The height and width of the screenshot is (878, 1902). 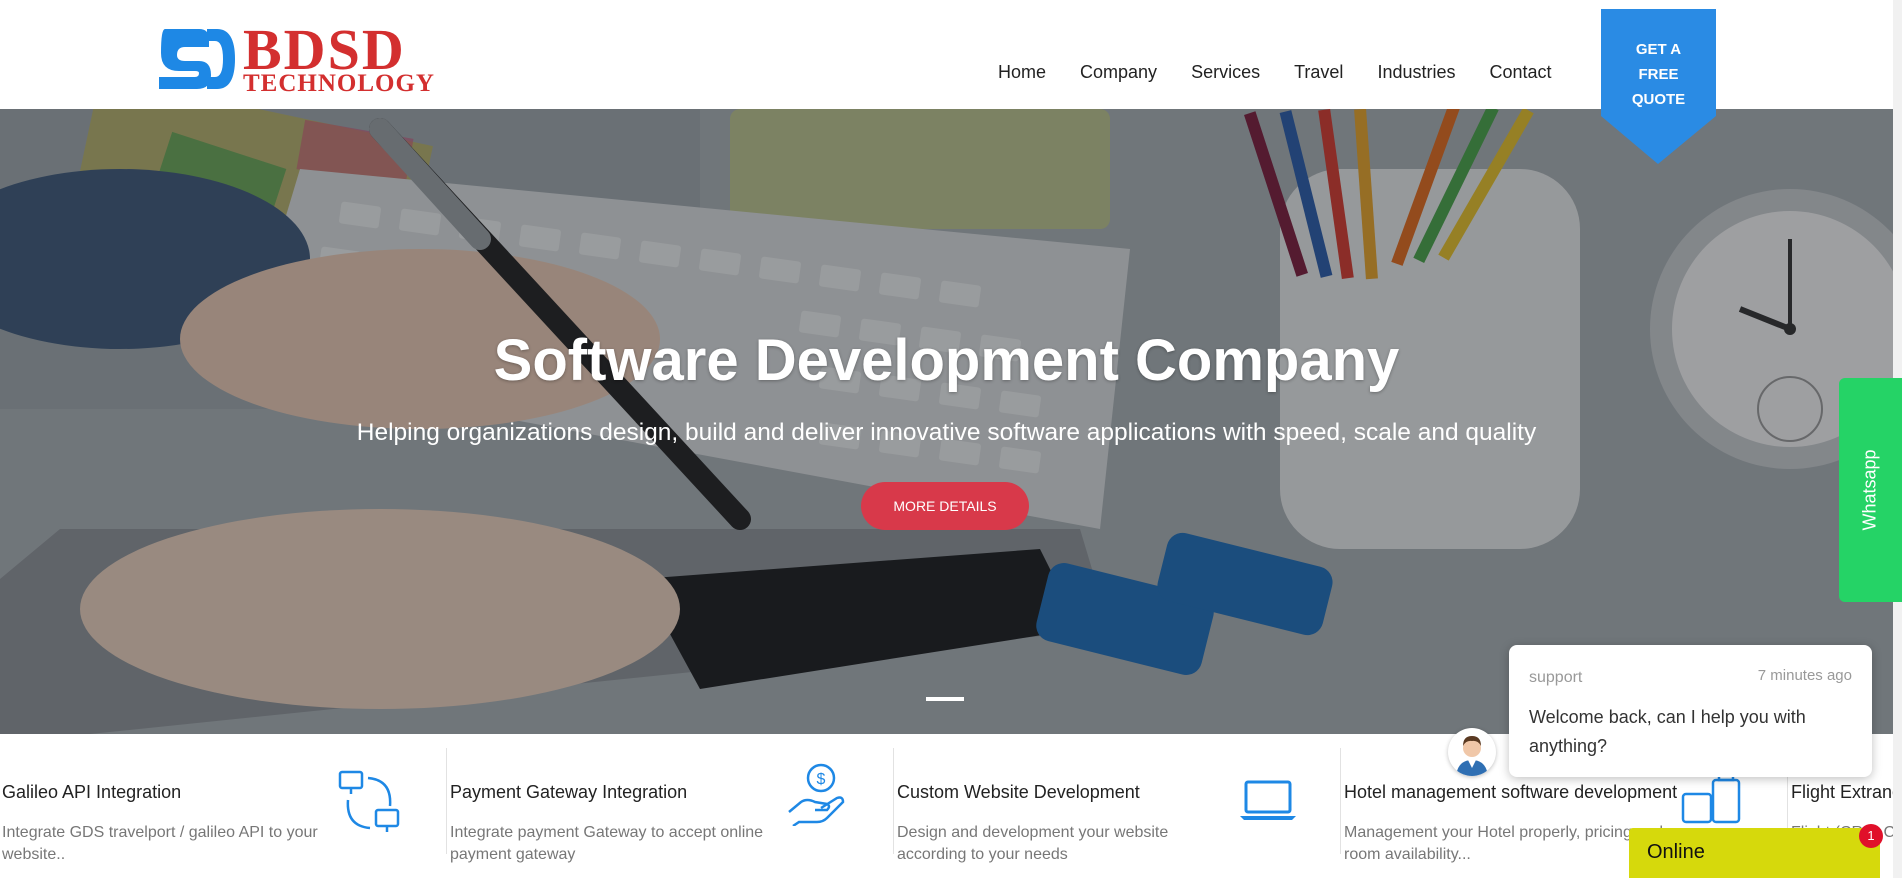 What do you see at coordinates (339, 83) in the screenshot?
I see `logo-tagline: TECHNOLOGY` at bounding box center [339, 83].